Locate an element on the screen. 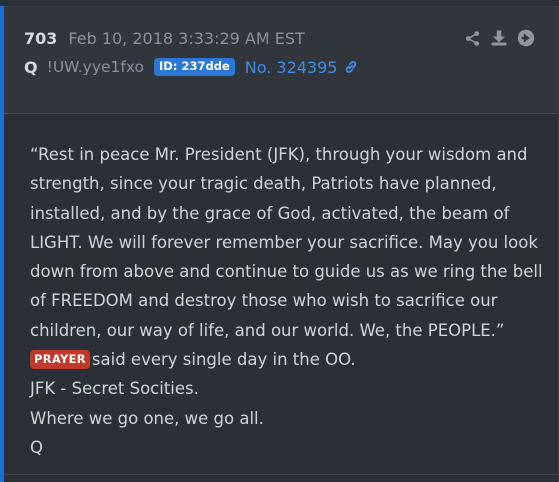  arrow-right-circle-icon is located at coordinates (526, 38).